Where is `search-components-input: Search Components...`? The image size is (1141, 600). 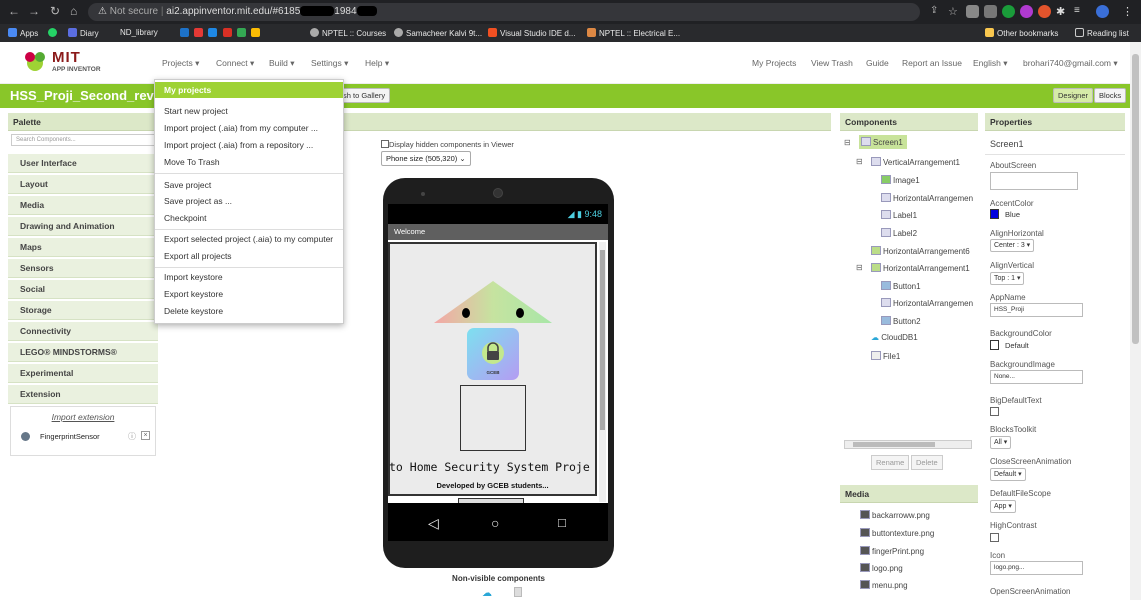
search-components-input: Search Components... is located at coordinates (83, 140).